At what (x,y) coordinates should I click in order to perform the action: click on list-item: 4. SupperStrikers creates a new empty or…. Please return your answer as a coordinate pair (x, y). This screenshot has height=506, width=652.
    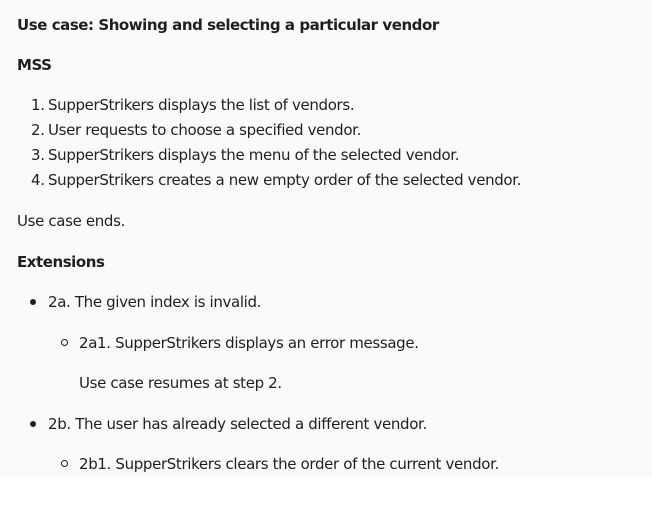
    Looking at the image, I should click on (260, 182).